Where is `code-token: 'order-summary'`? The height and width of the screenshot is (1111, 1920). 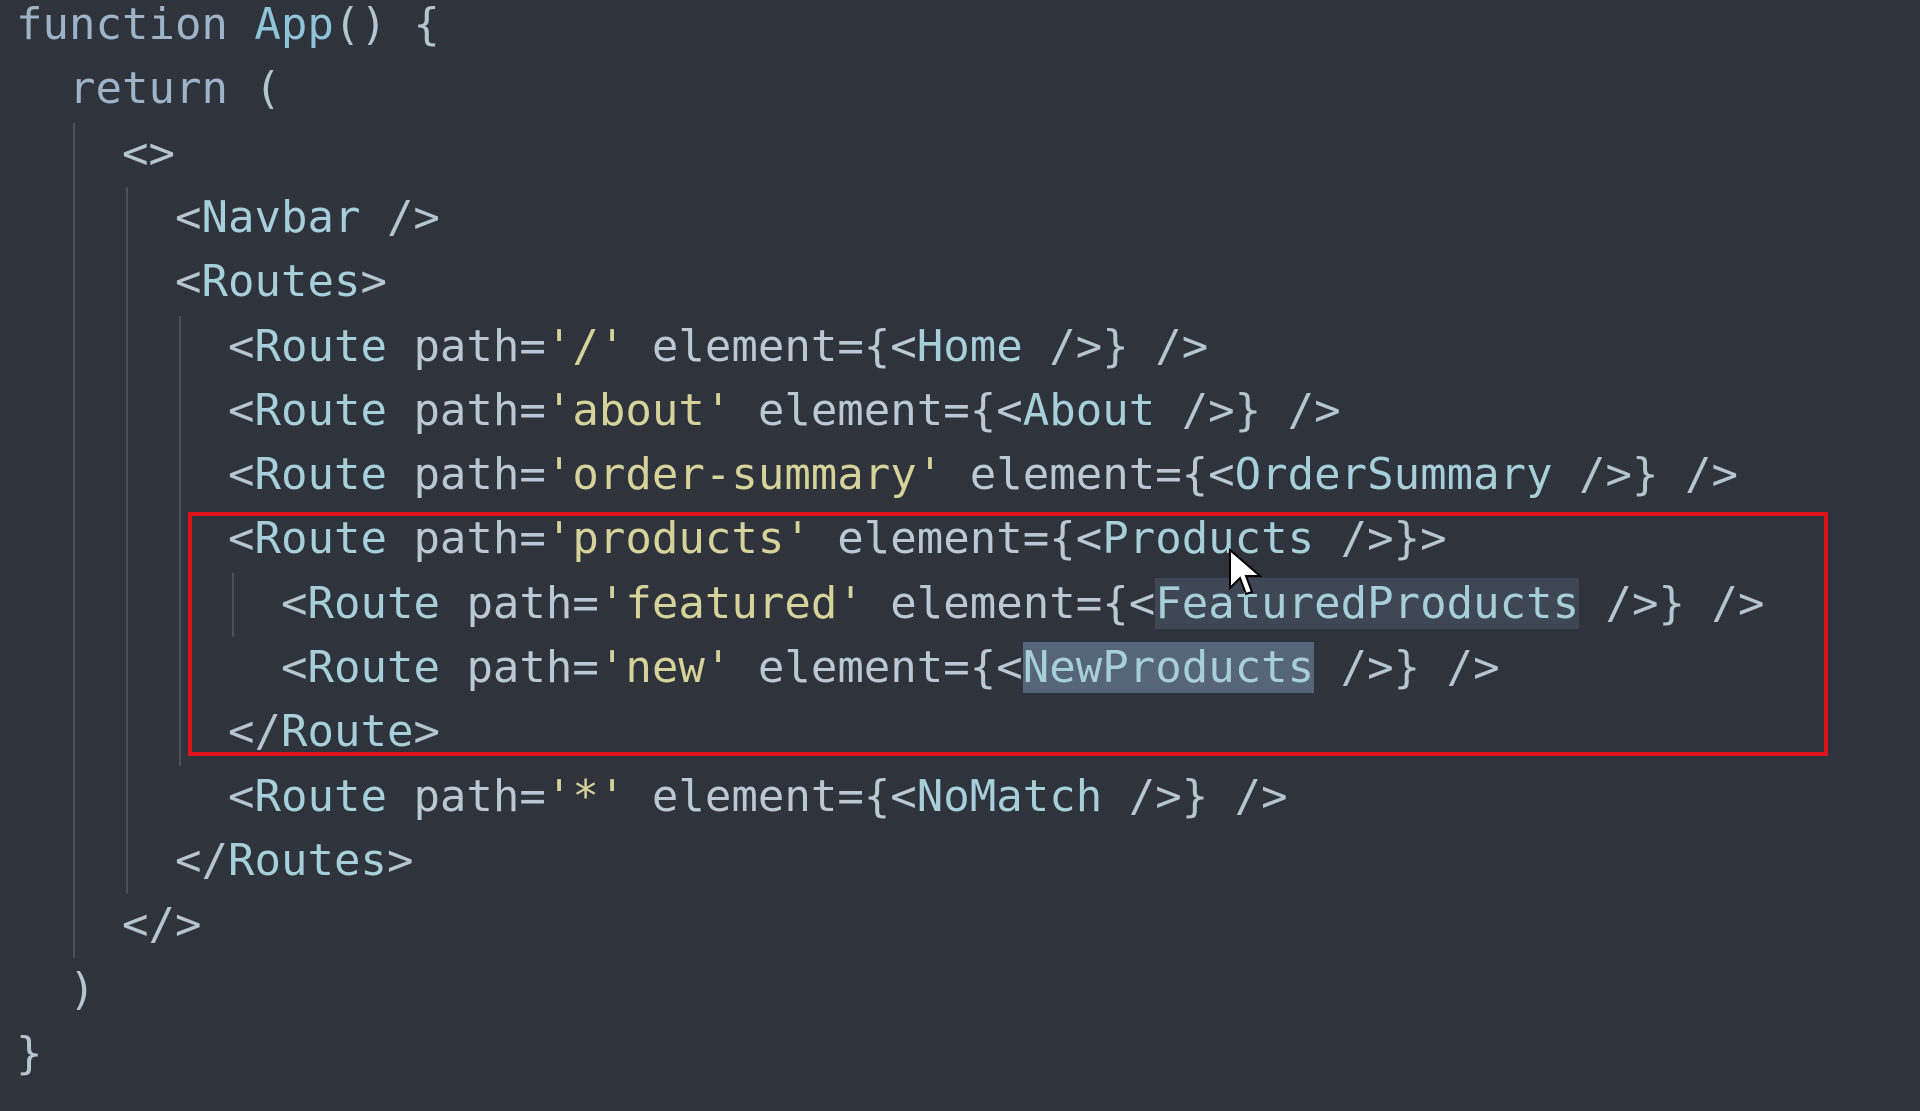
code-token: 'order-summary' is located at coordinates (744, 475).